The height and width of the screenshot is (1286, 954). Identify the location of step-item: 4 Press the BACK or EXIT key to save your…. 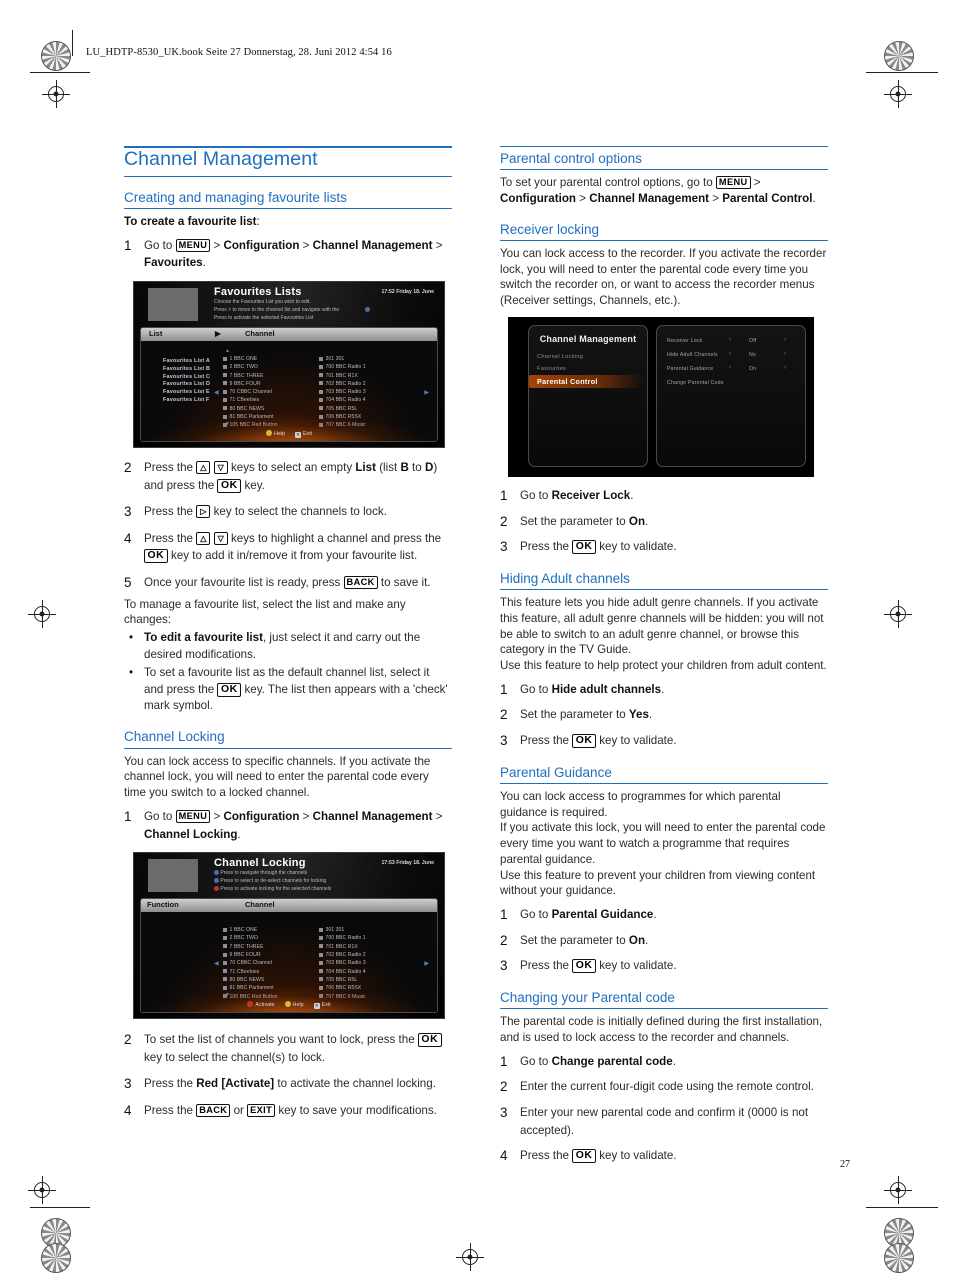
(288, 1111).